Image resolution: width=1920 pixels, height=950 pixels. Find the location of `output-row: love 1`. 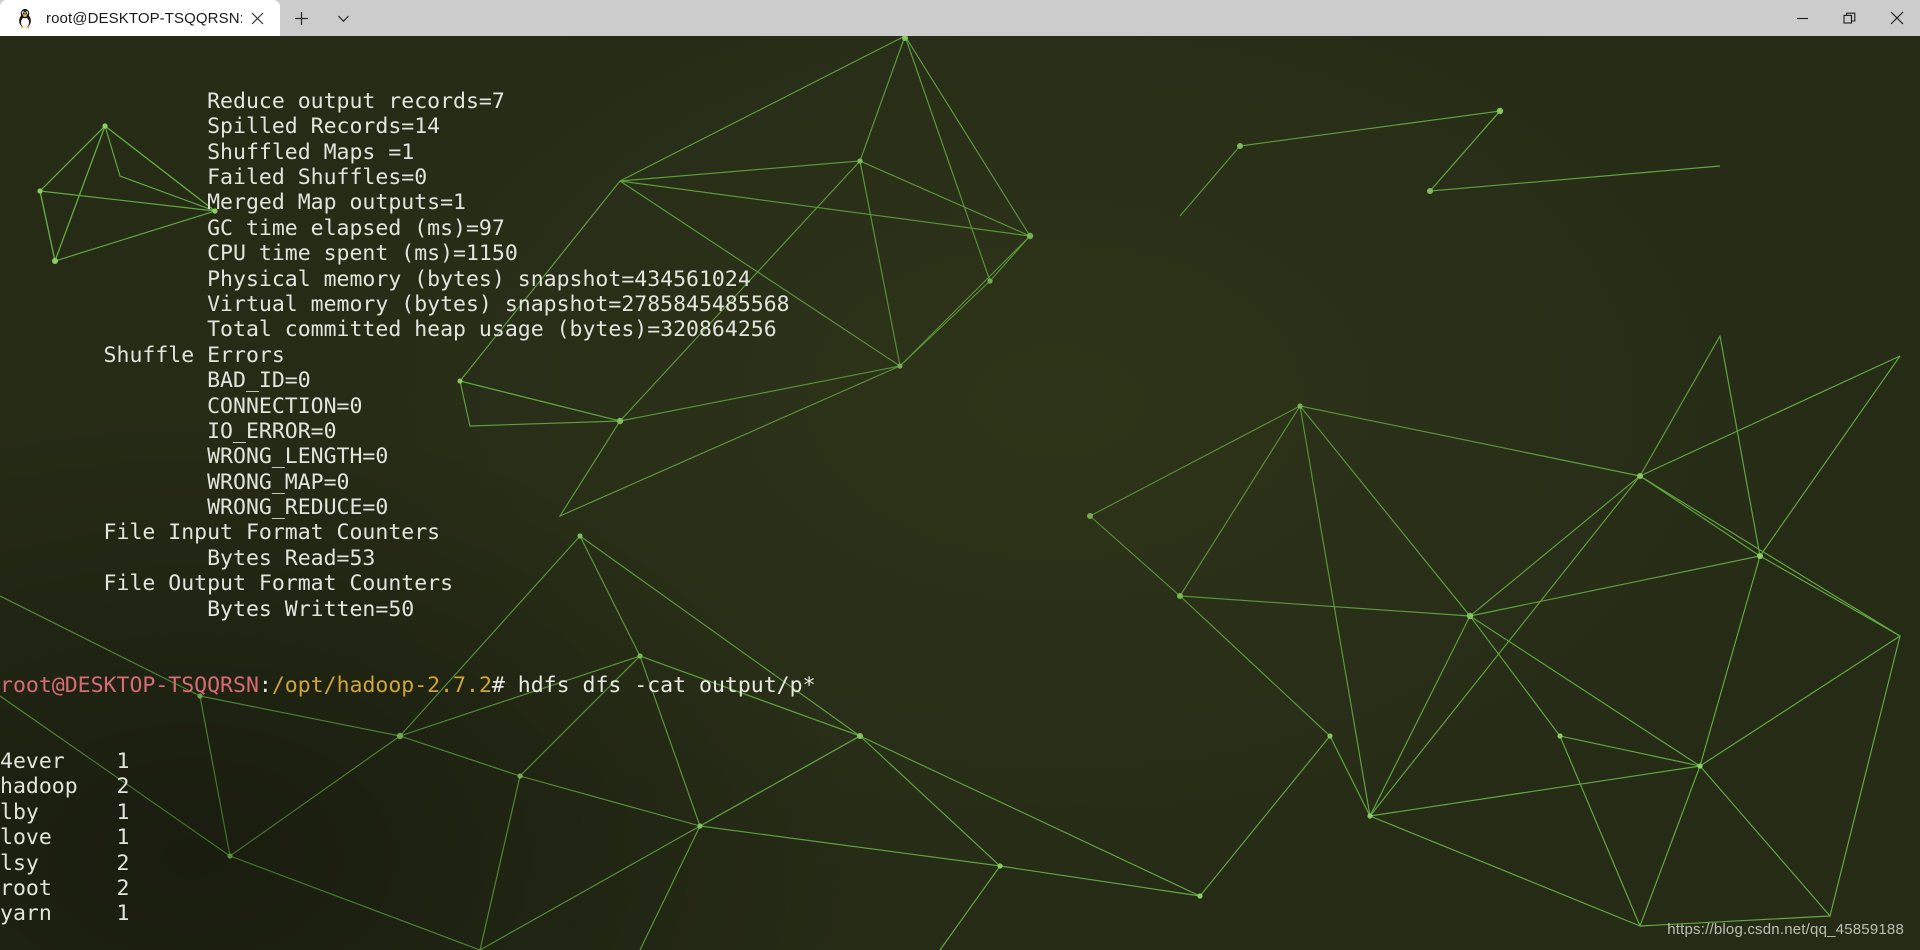

output-row: love 1 is located at coordinates (960, 837).